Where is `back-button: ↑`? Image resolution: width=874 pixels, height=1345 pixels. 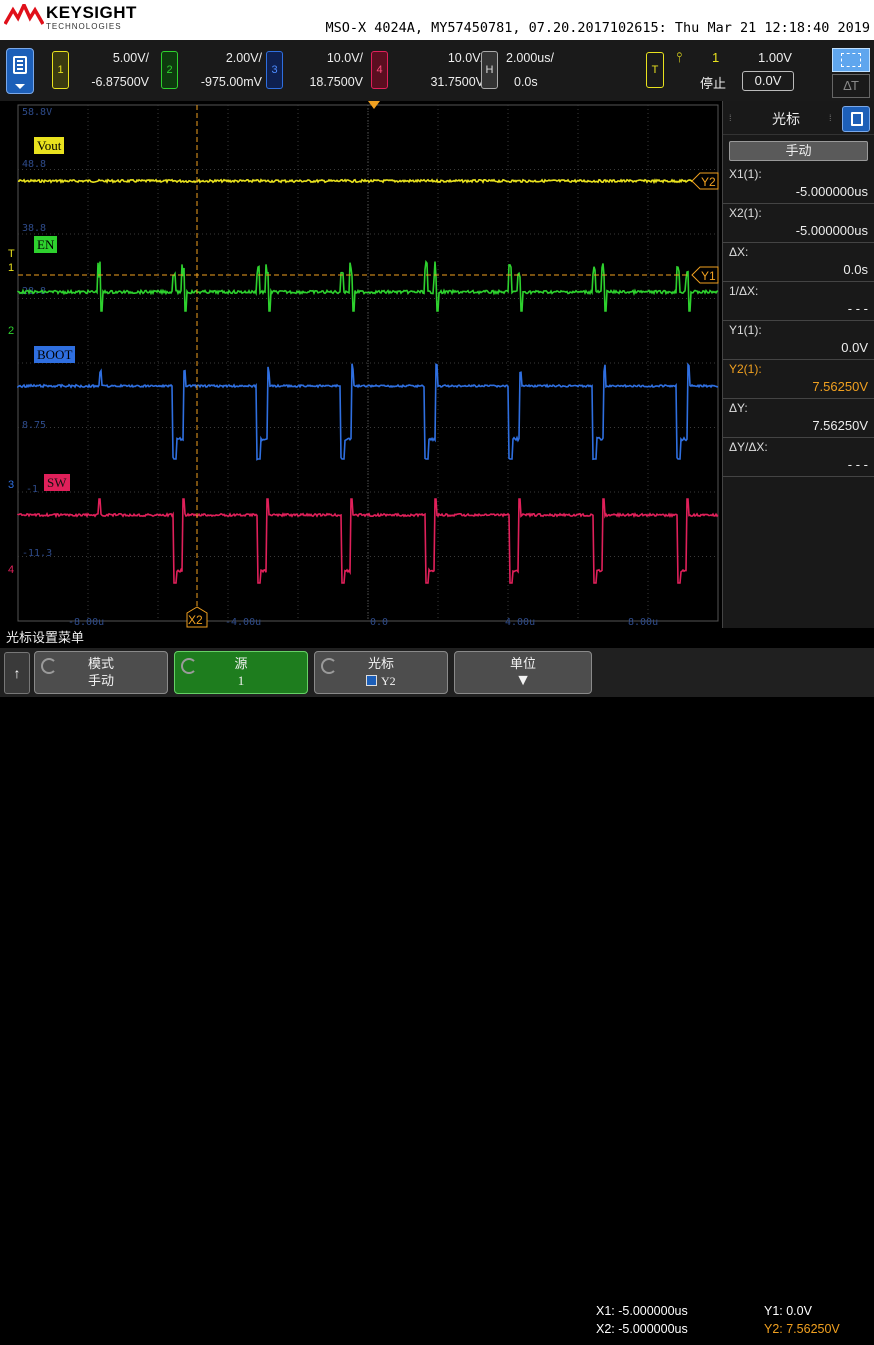 back-button: ↑ is located at coordinates (17, 673).